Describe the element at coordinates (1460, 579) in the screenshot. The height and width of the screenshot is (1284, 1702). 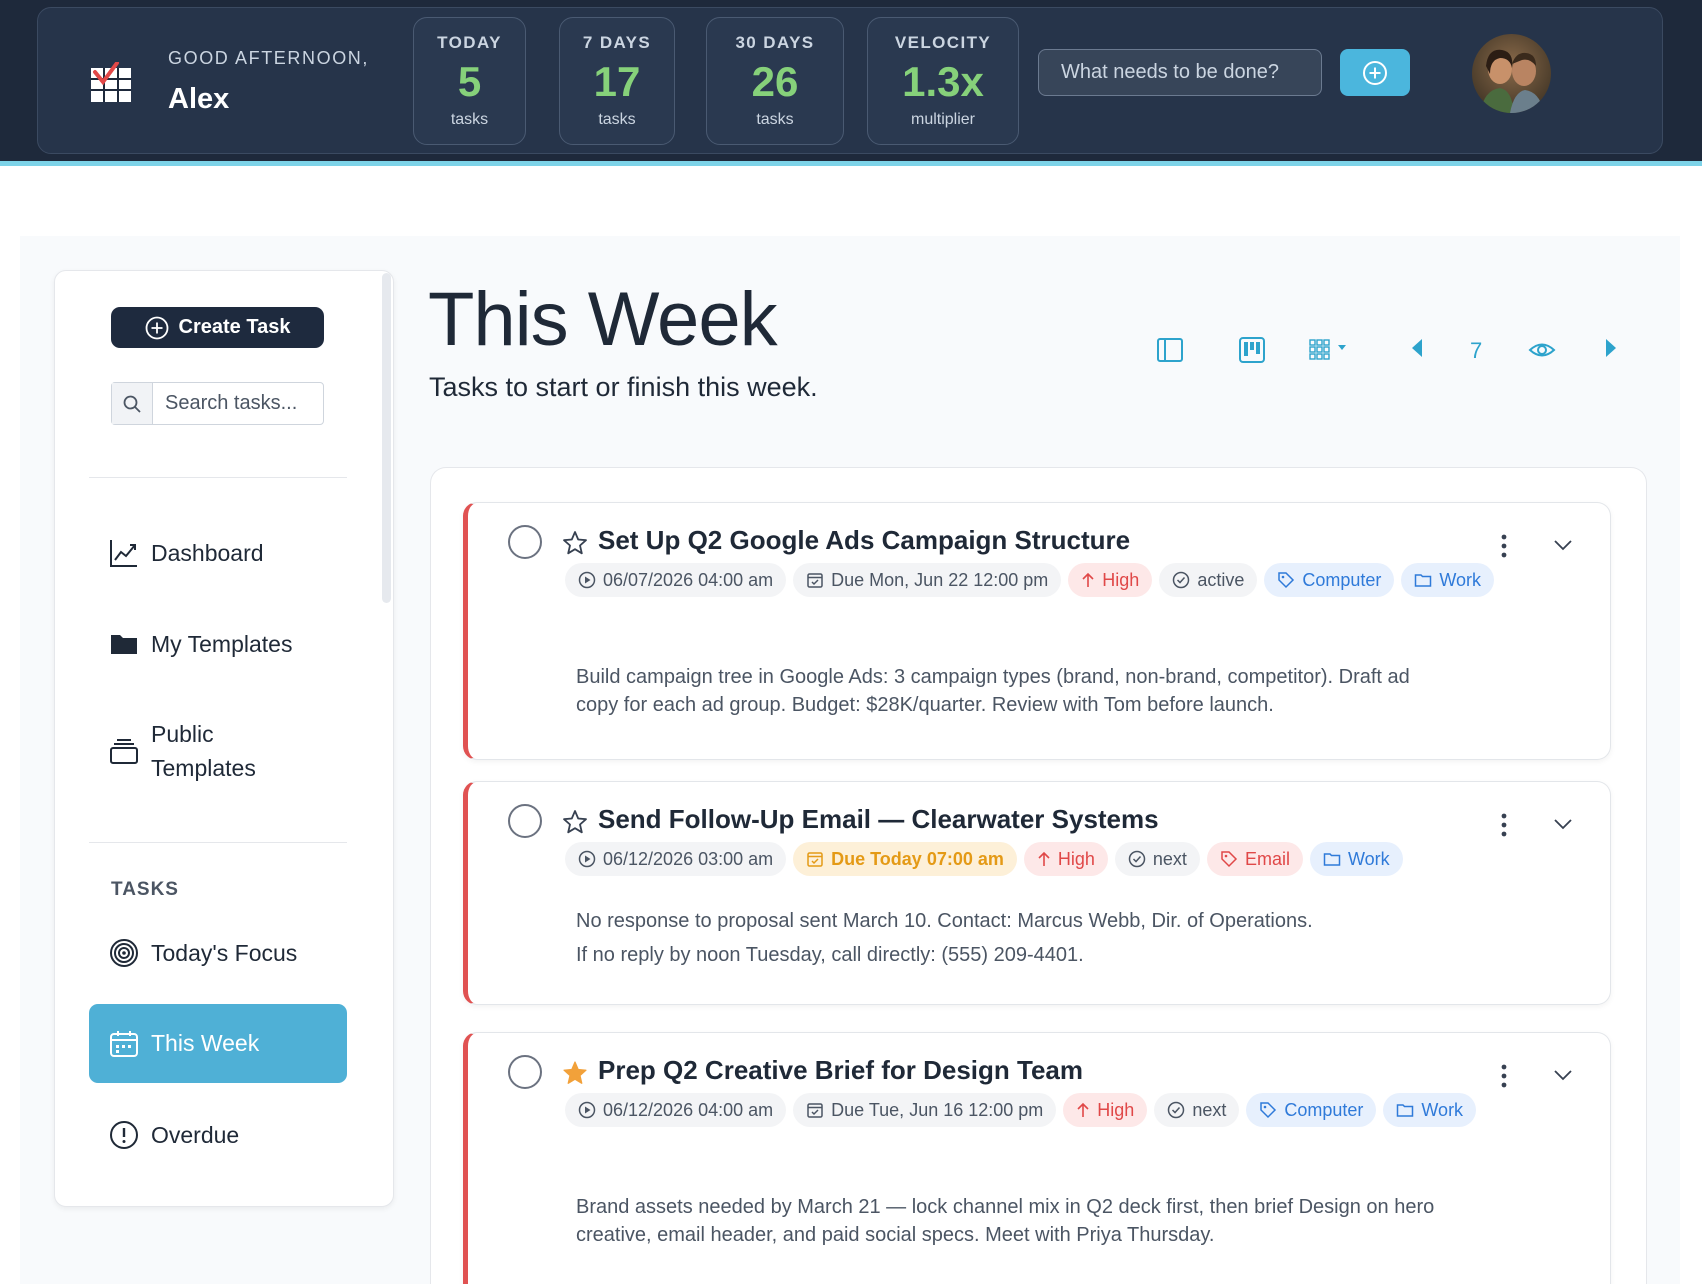
I see `tag-text: Work` at that location.